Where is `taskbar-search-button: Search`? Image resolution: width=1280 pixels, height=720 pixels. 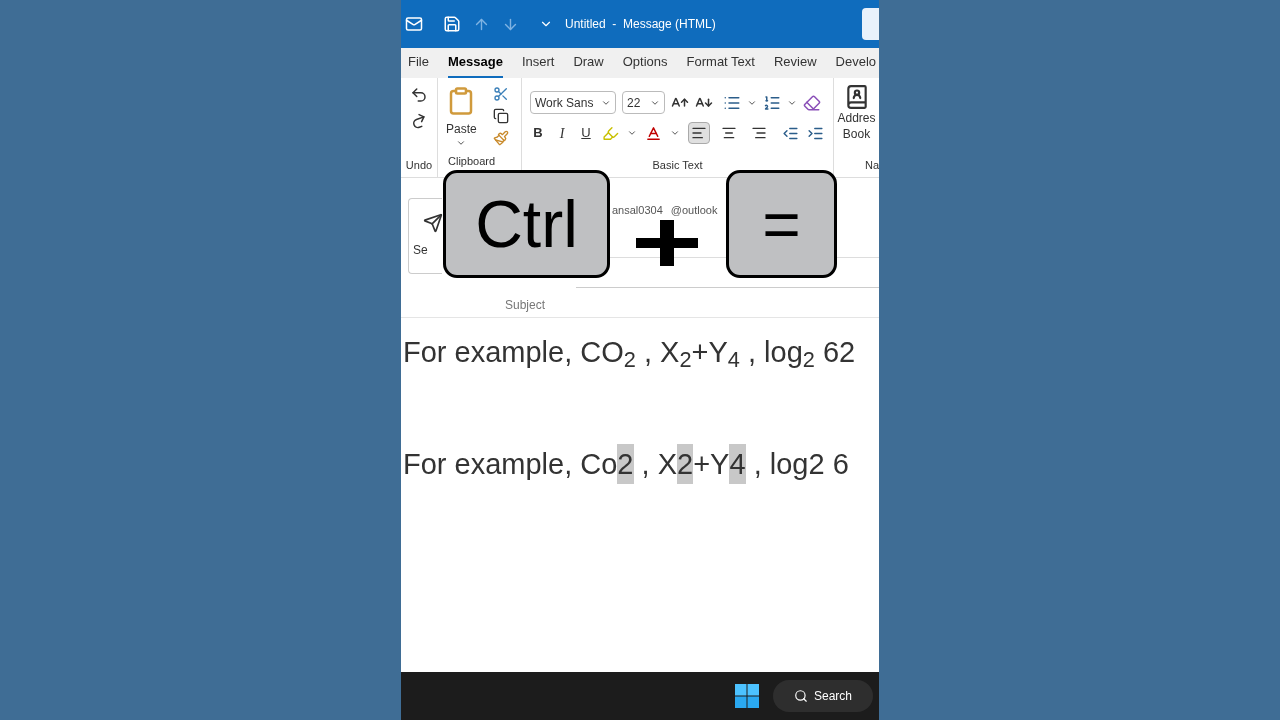
taskbar-search-button: Search is located at coordinates (823, 696).